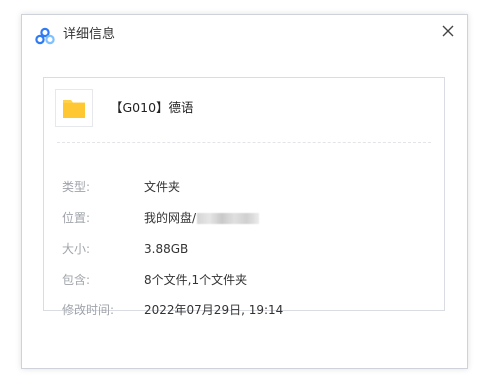 The width and height of the screenshot is (483, 387). What do you see at coordinates (89, 34) in the screenshot?
I see `dialog-title: 详细信息` at bounding box center [89, 34].